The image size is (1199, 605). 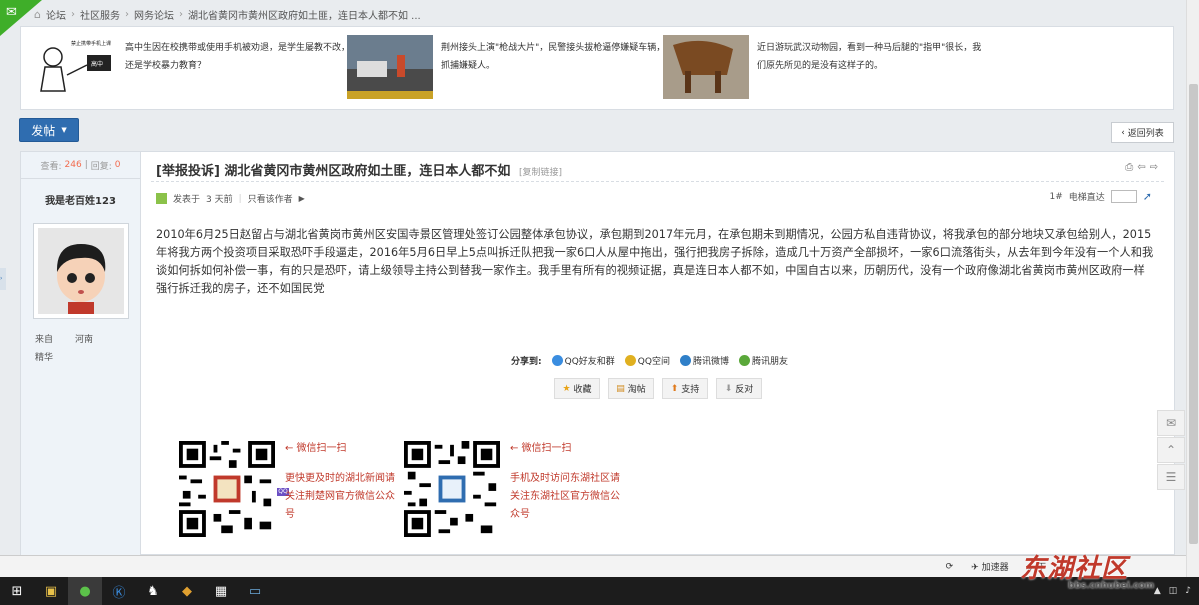 I want to click on share-qzone-label: QQ空间, so click(x=653, y=362).